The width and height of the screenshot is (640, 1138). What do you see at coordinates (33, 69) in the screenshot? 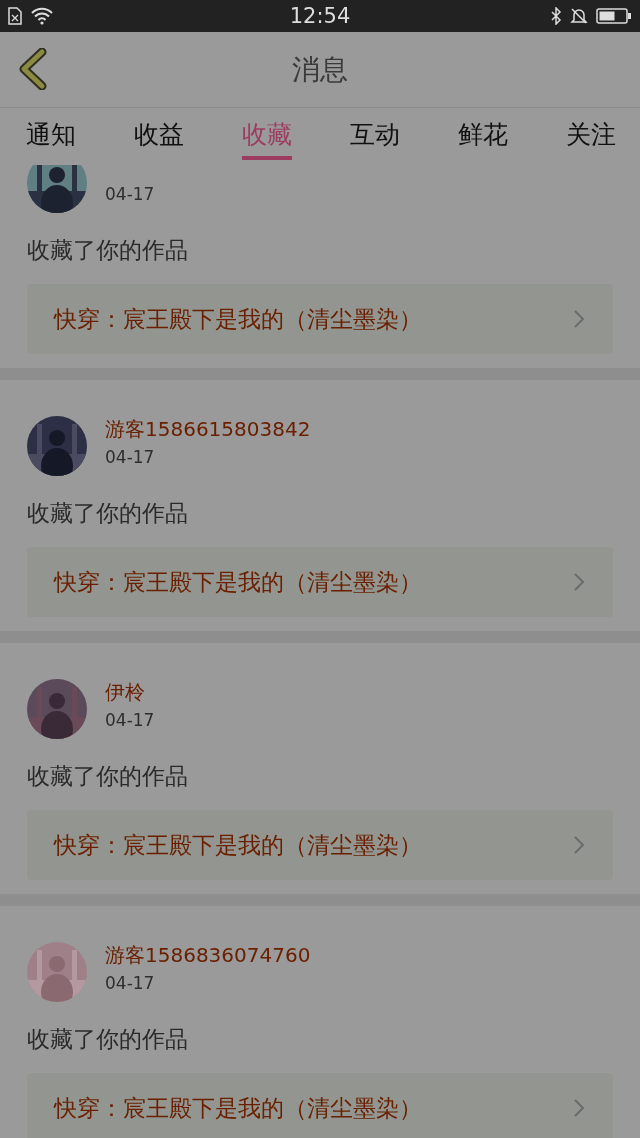
I see `back-icon` at bounding box center [33, 69].